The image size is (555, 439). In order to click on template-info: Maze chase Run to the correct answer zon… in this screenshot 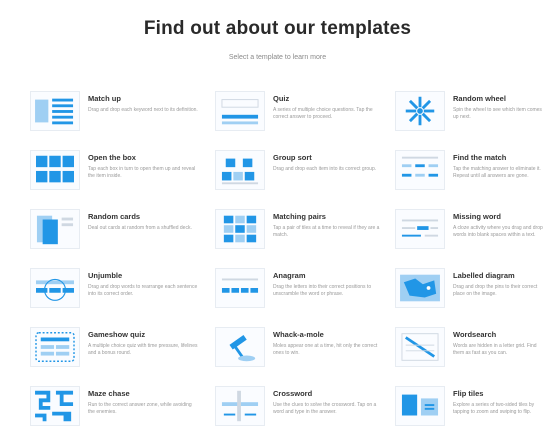, I will do `click(143, 401)`.